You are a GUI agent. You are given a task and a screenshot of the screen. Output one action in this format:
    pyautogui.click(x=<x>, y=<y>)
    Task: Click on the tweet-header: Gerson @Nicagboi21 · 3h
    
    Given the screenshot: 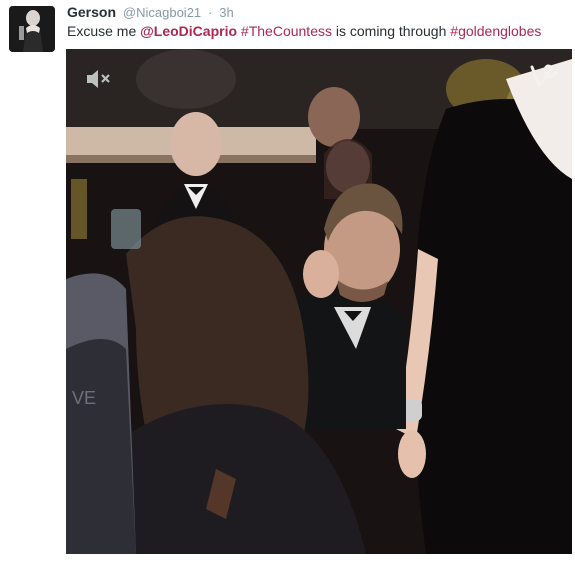 What is the action you would take?
    pyautogui.click(x=150, y=12)
    